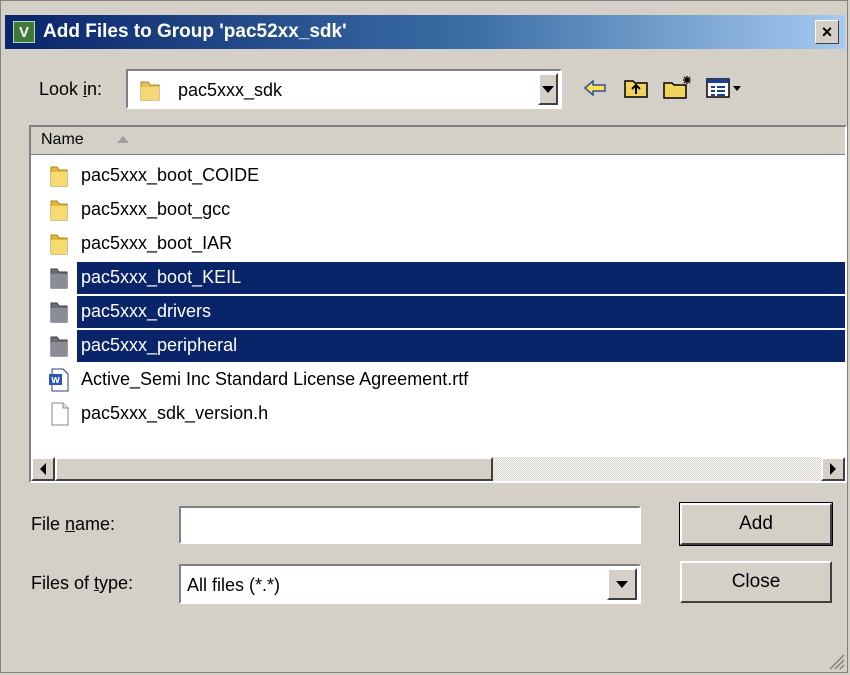 The width and height of the screenshot is (850, 675). What do you see at coordinates (425, 32) in the screenshot?
I see `title-bar: V Add Files to Group 'pac52xx_sdk' ×` at bounding box center [425, 32].